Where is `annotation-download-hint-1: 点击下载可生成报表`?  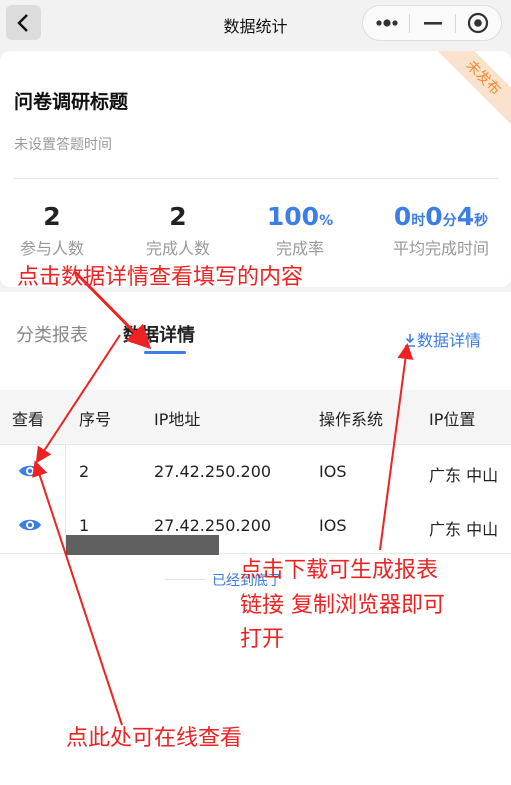
annotation-download-hint-1: 点击下载可生成报表 is located at coordinates (339, 570).